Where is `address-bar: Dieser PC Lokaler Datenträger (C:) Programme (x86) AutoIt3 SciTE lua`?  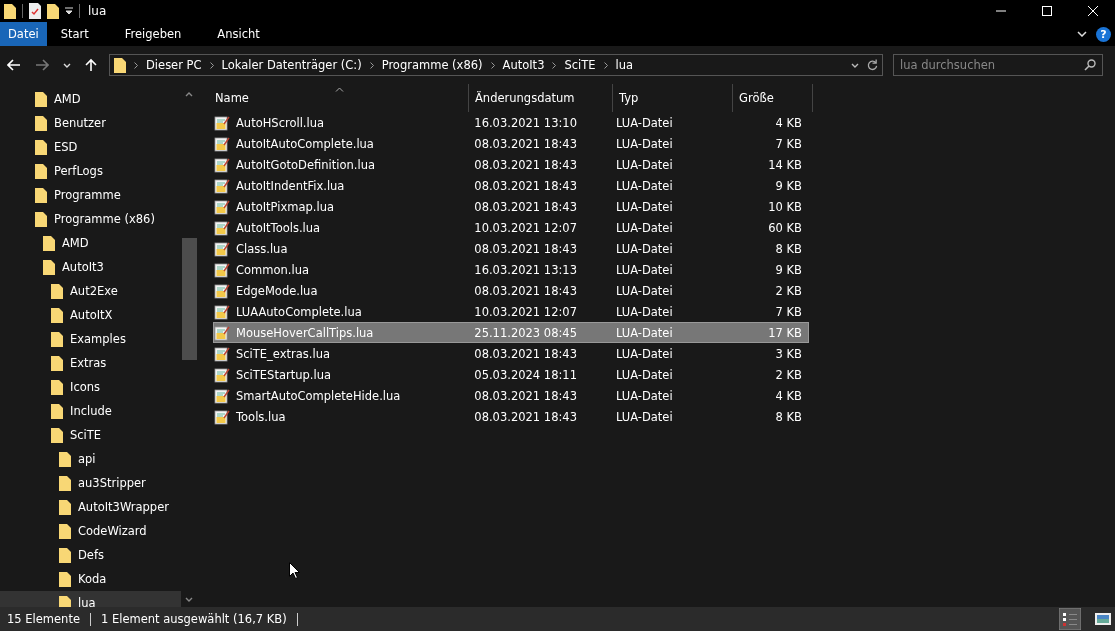
address-bar: Dieser PC Lokaler Datenträger (C:) Programme (x86) AutoIt3 SciTE lua is located at coordinates (496, 65).